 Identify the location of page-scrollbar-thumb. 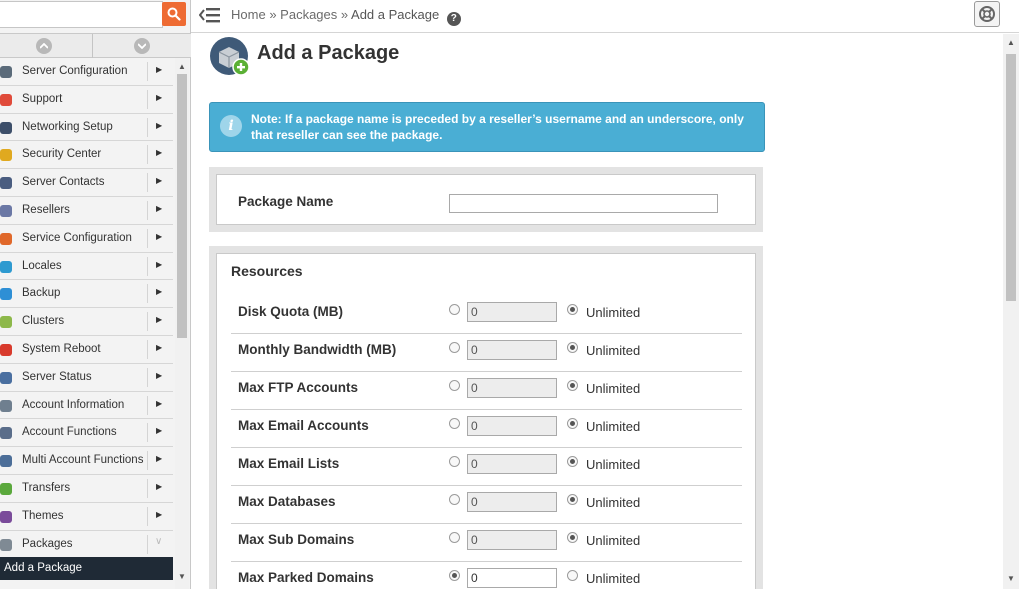
(1011, 177).